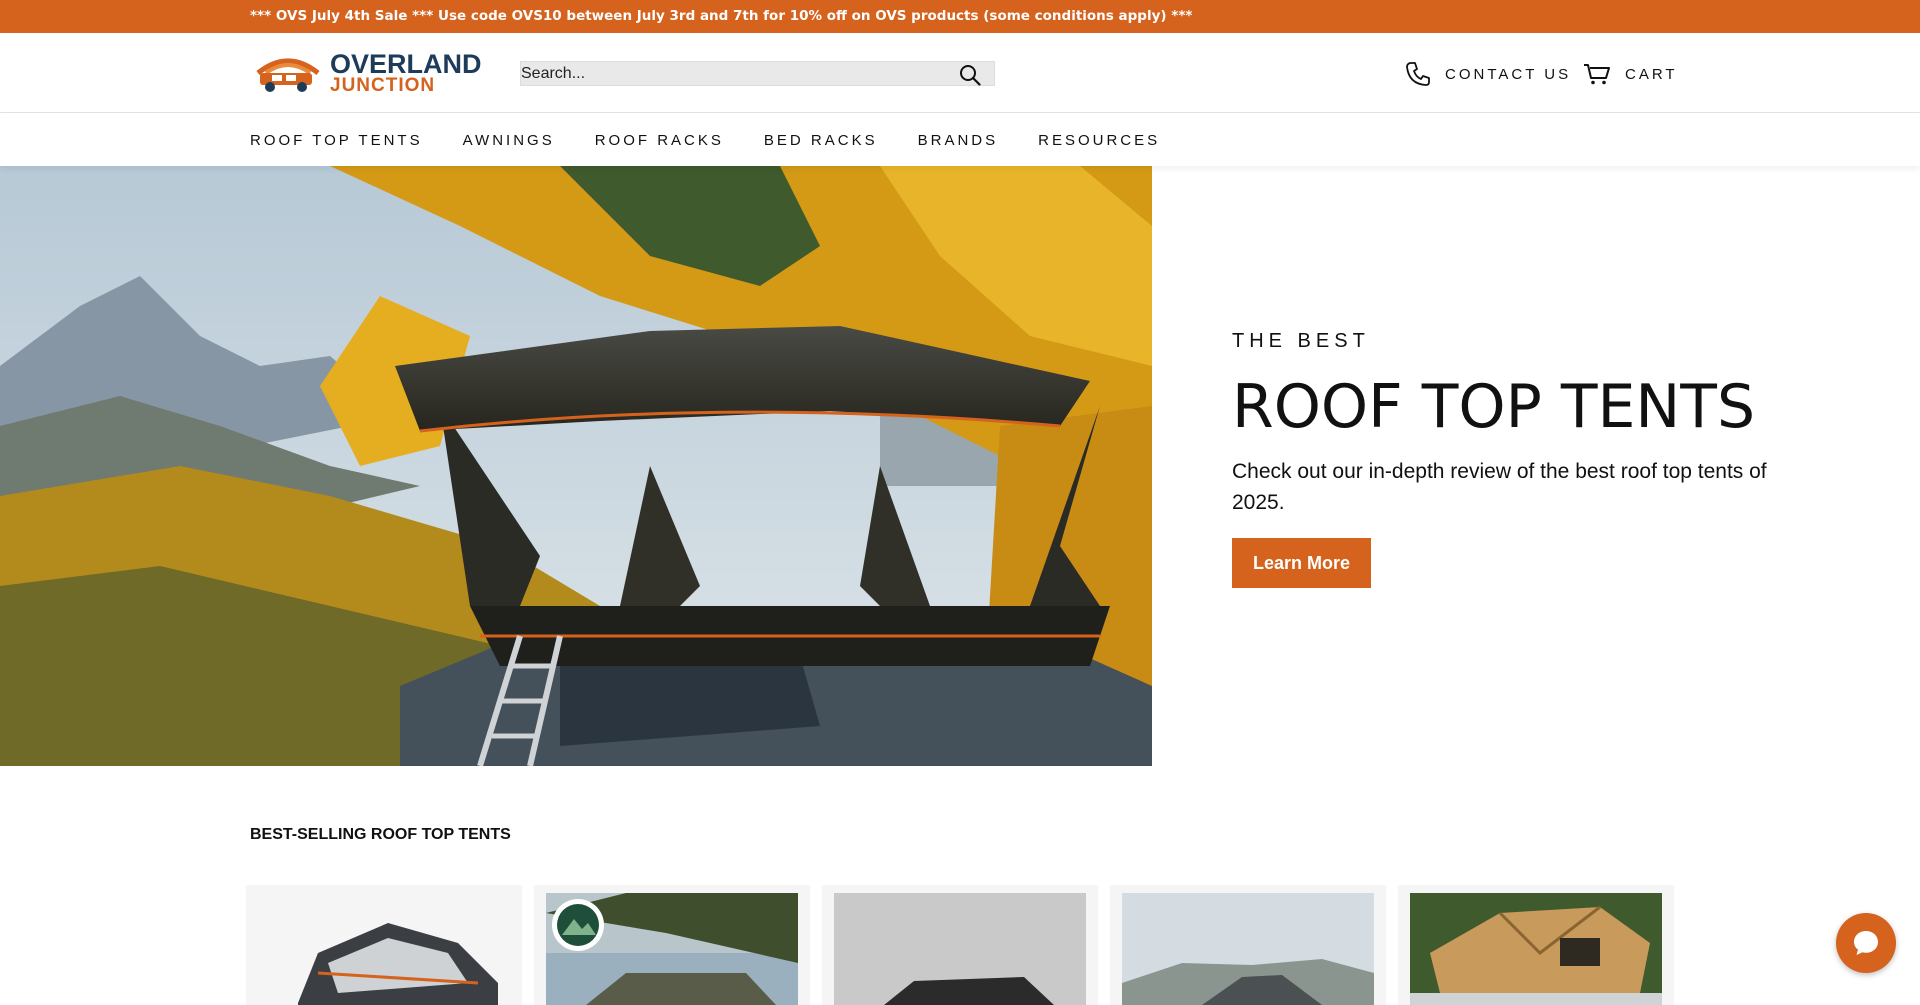 The width and height of the screenshot is (1920, 1005). I want to click on learn-more-button: Learn More, so click(1302, 563).